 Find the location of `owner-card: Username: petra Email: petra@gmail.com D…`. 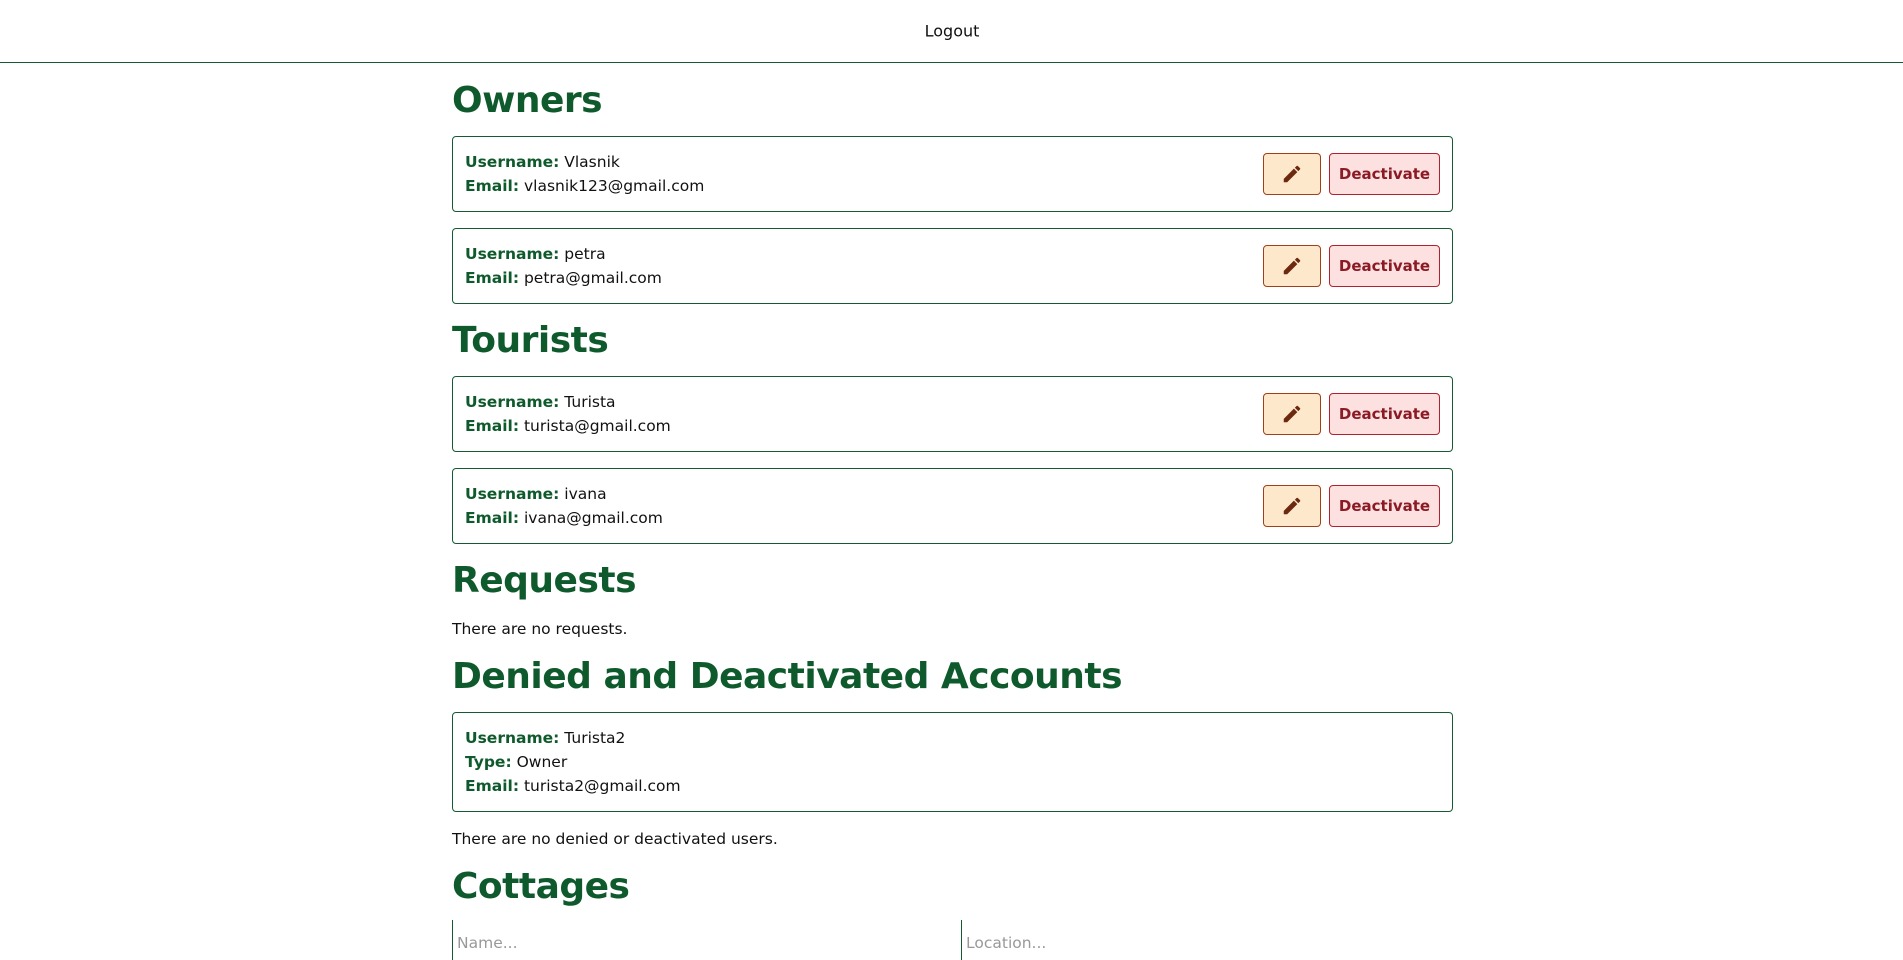

owner-card: Username: petra Email: petra@gmail.com D… is located at coordinates (952, 266).